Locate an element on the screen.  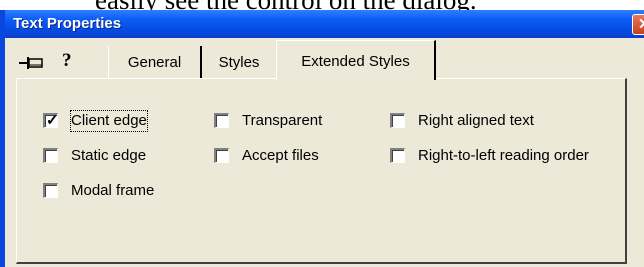
help-icon: ? is located at coordinates (67, 61).